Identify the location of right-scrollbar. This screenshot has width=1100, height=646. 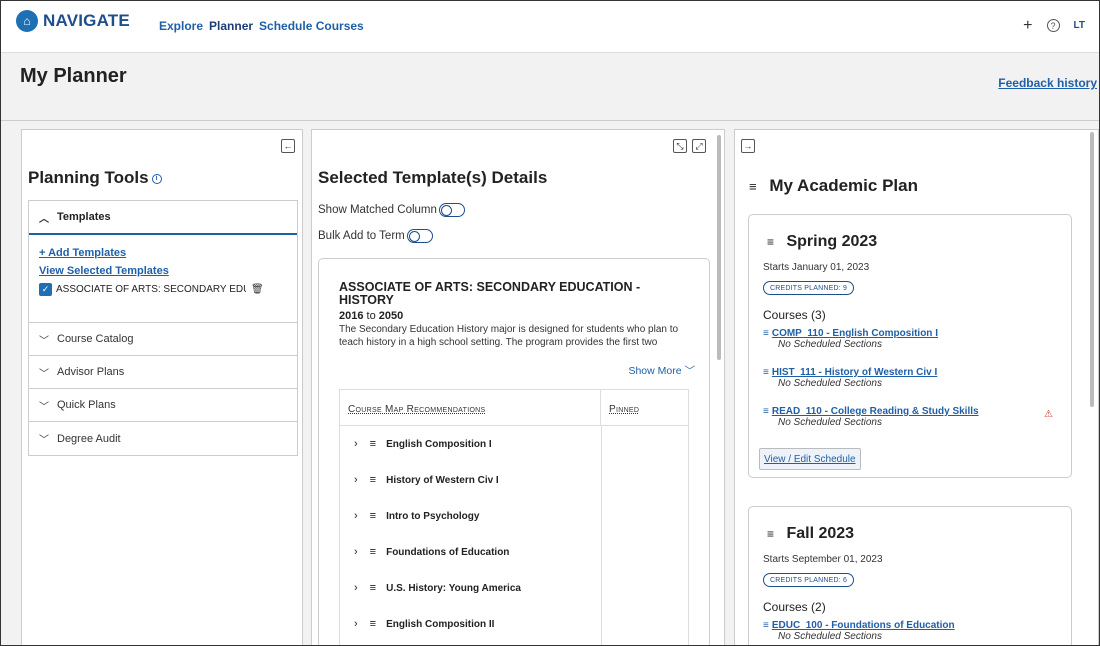
(1092, 269).